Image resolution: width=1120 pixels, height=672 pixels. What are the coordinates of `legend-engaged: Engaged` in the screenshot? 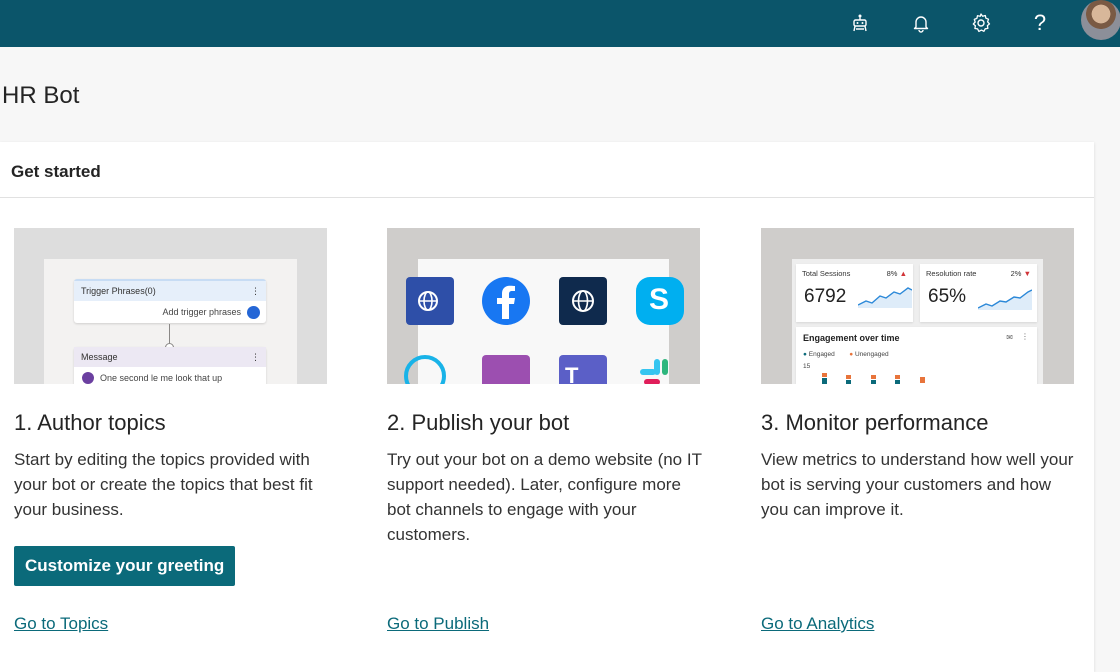 It's located at (821, 354).